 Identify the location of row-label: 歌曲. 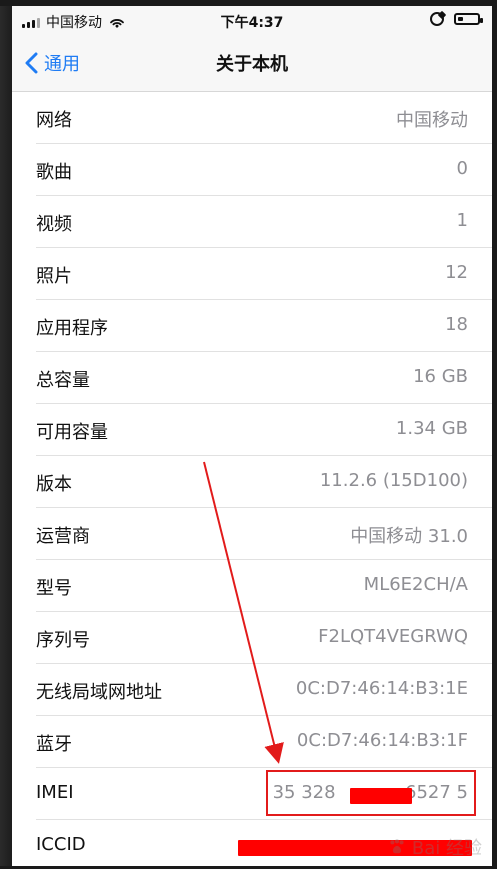
(54, 172).